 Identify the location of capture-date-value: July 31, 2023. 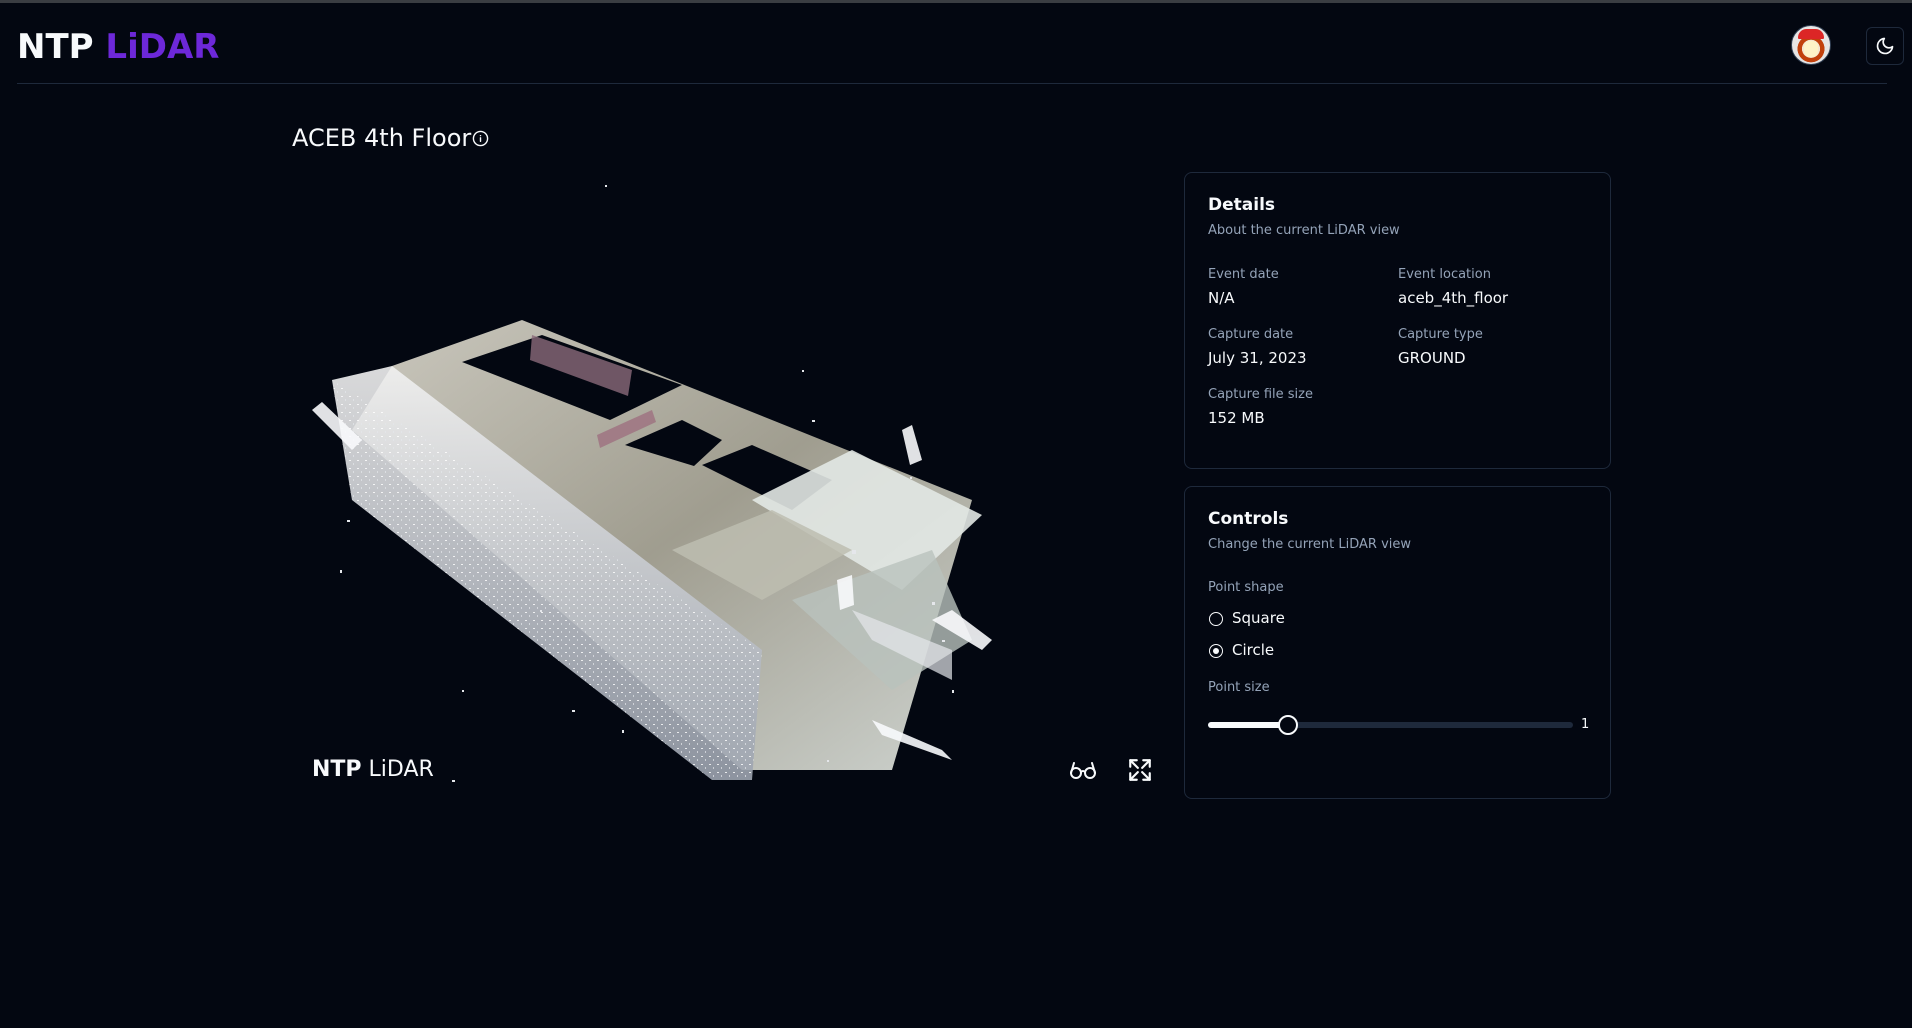
(1257, 358).